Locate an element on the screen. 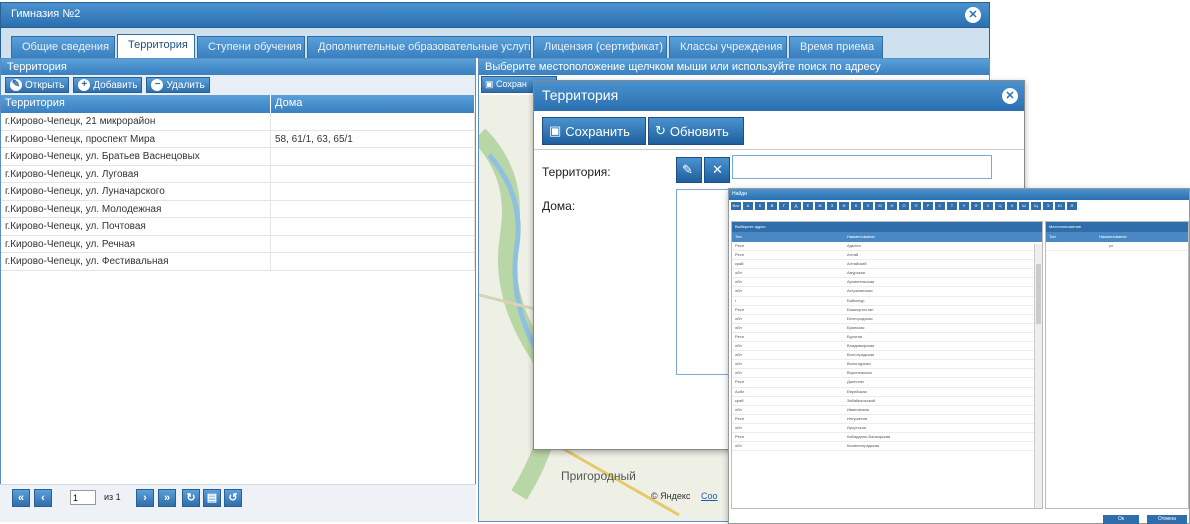 The image size is (1190, 524). letter-button: Д is located at coordinates (796, 206).